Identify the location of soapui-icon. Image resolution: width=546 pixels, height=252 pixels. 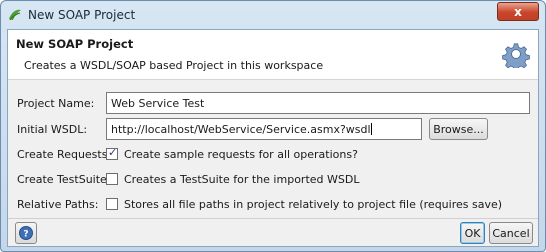
(15, 15).